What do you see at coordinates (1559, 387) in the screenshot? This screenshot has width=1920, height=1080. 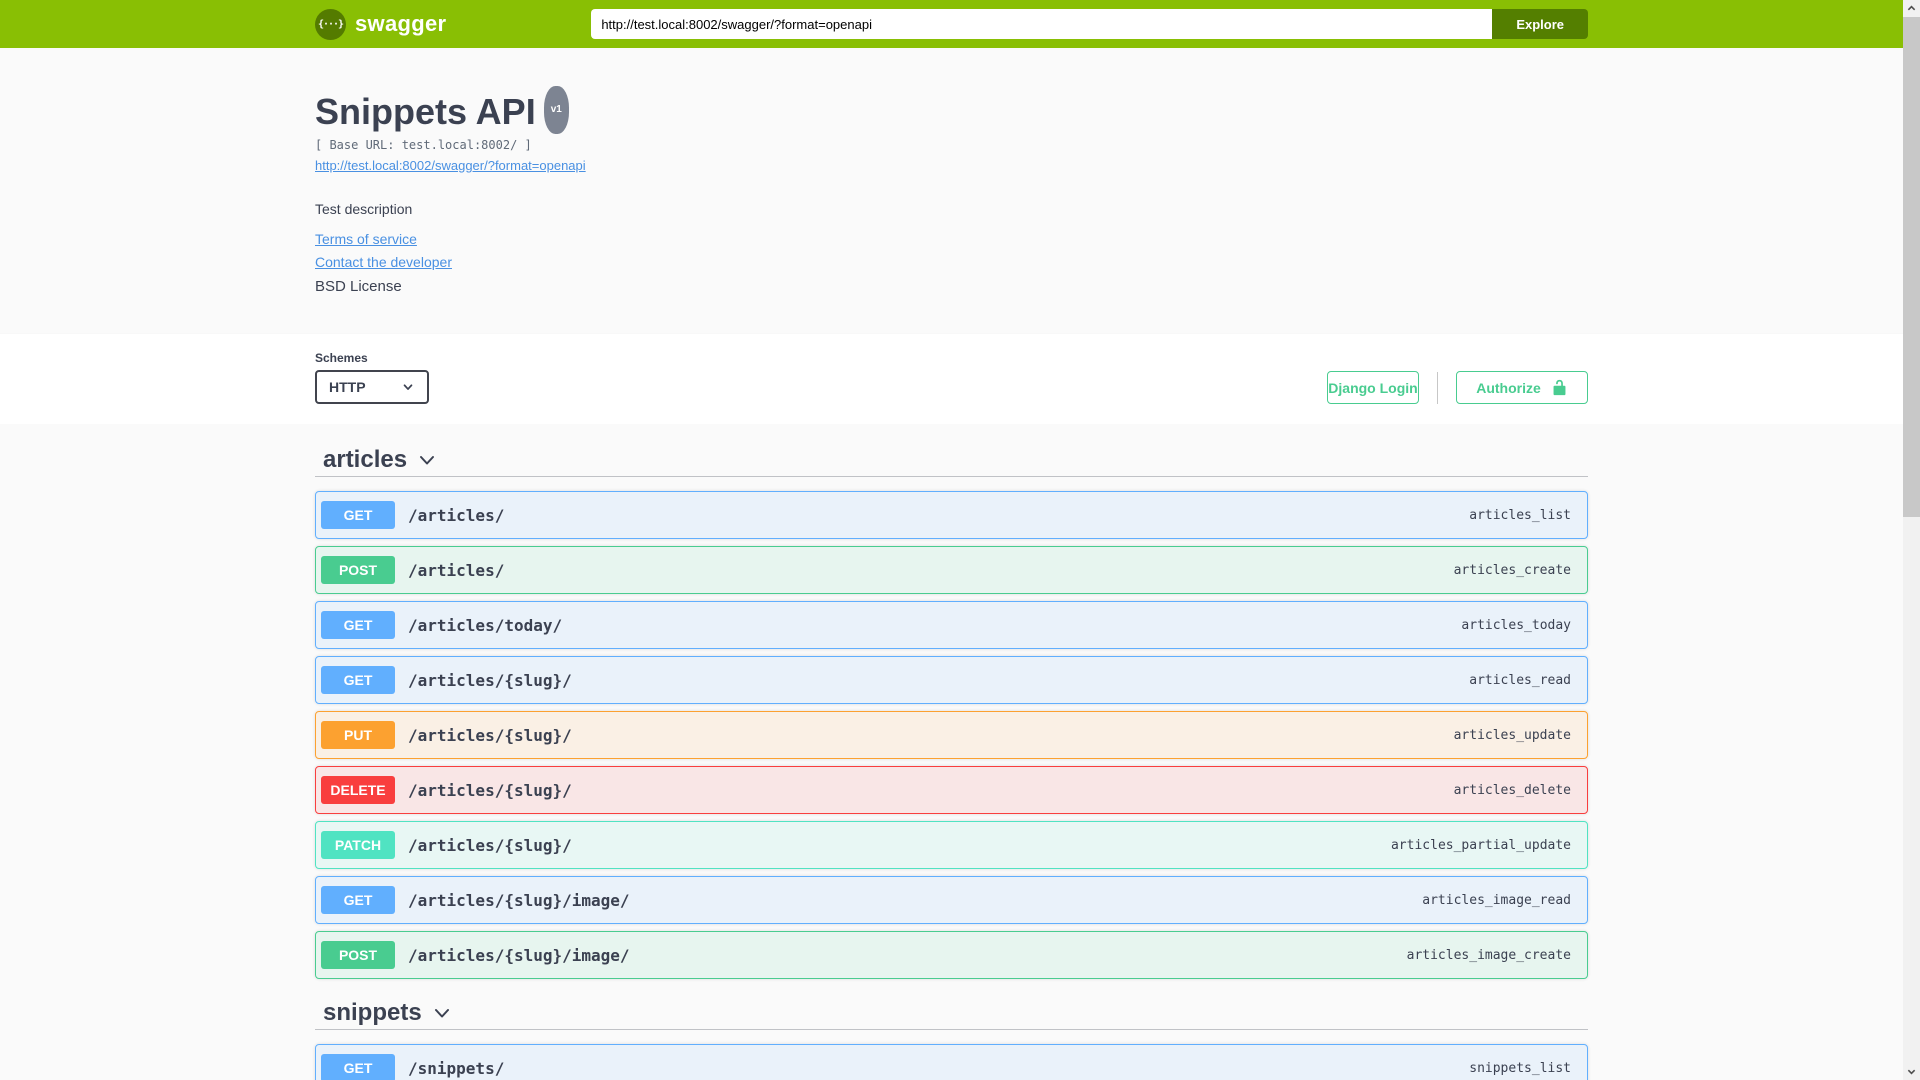 I see `unlocked-padlock-icon` at bounding box center [1559, 387].